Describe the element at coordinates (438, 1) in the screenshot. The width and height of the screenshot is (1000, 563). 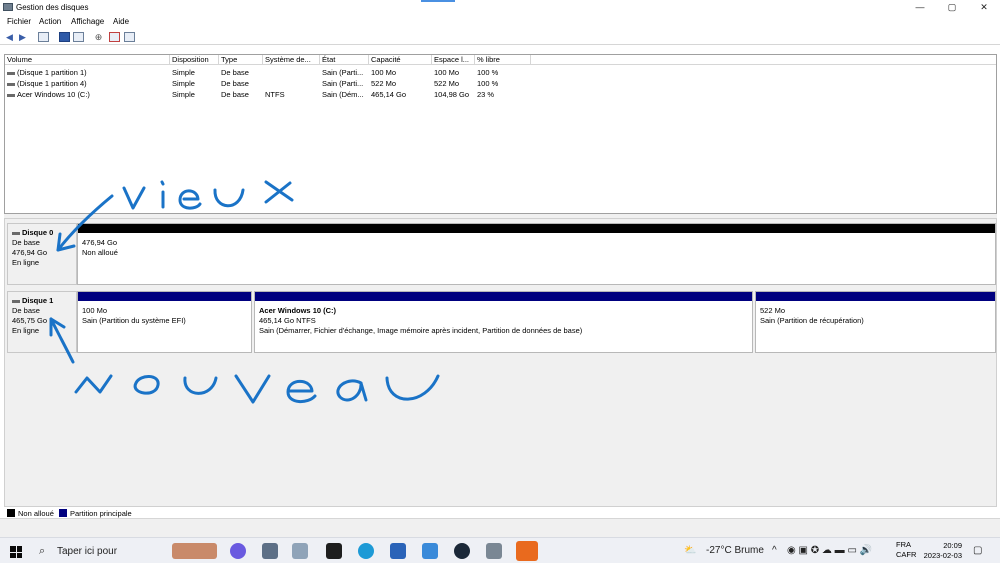
I see `title-accent` at that location.